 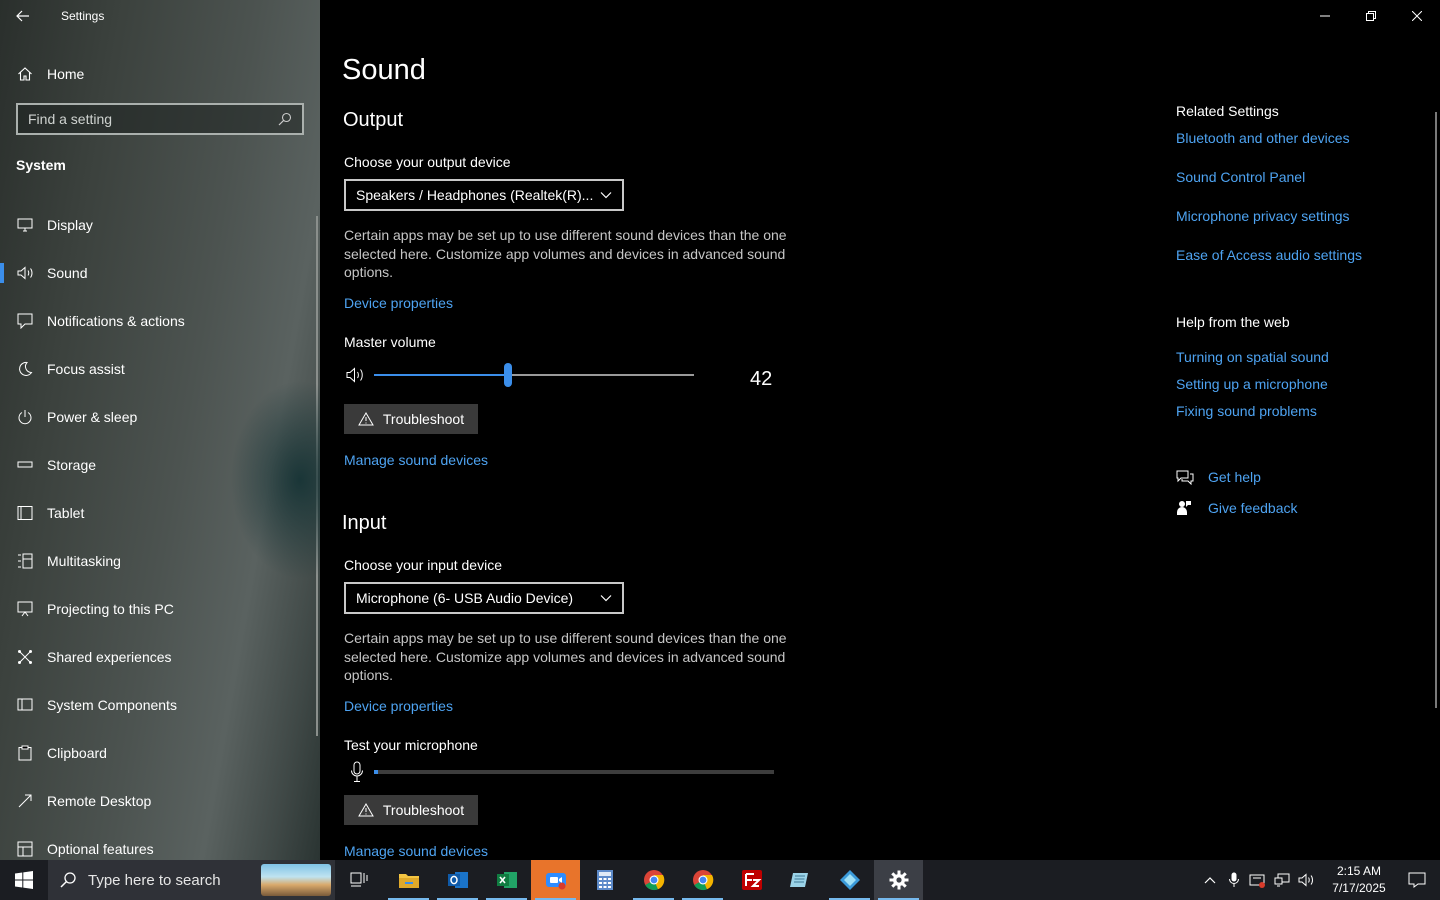 What do you see at coordinates (317, 476) in the screenshot?
I see `sidebar-scrollbar` at bounding box center [317, 476].